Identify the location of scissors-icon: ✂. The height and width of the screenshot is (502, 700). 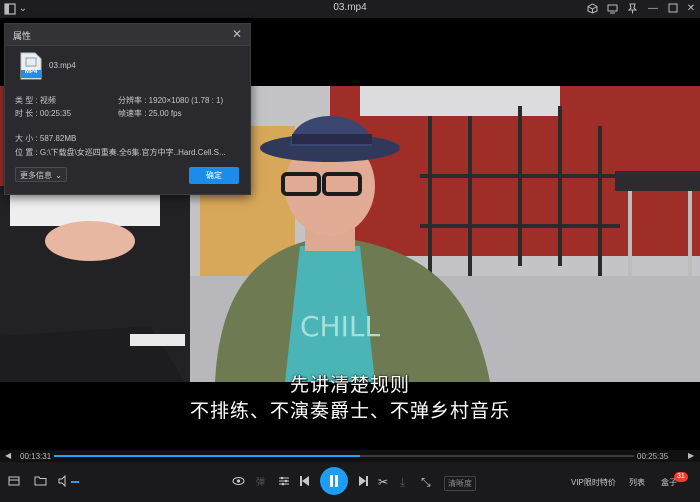
(383, 482).